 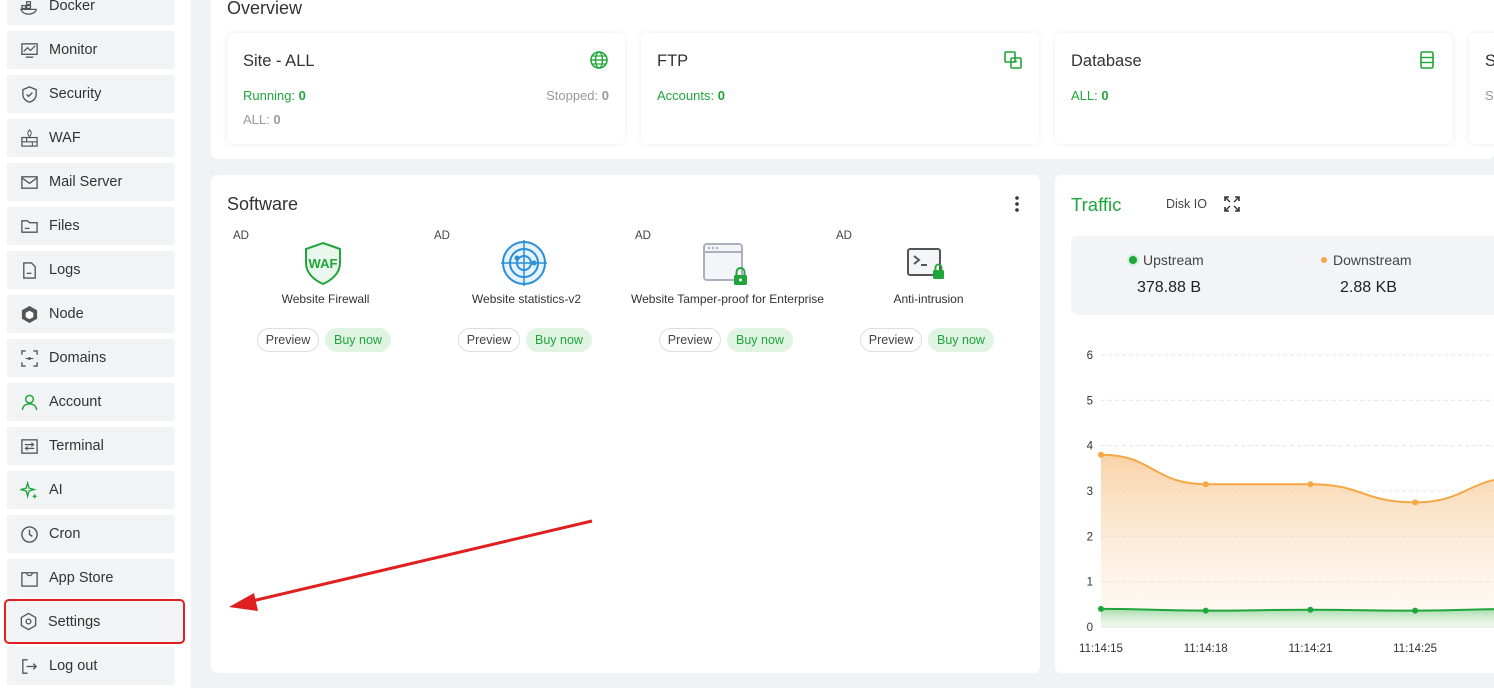 What do you see at coordinates (1017, 204) in the screenshot?
I see `more-vertical-icon` at bounding box center [1017, 204].